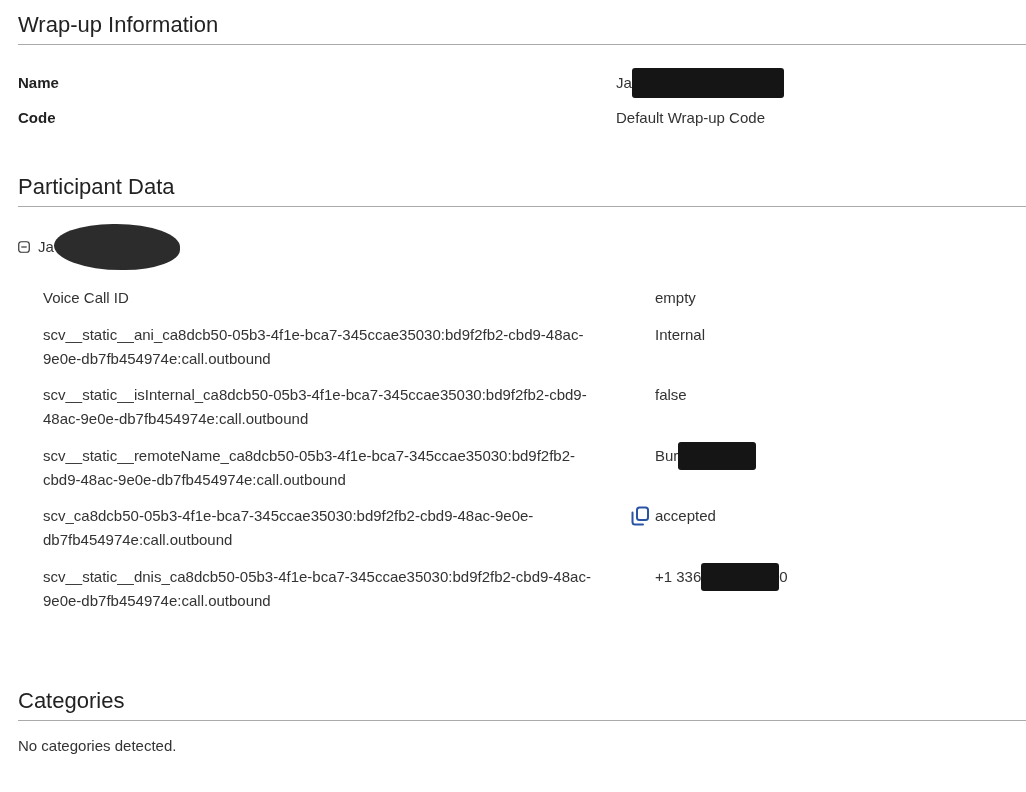  What do you see at coordinates (522, 698) in the screenshot?
I see `section-heading: Categories` at bounding box center [522, 698].